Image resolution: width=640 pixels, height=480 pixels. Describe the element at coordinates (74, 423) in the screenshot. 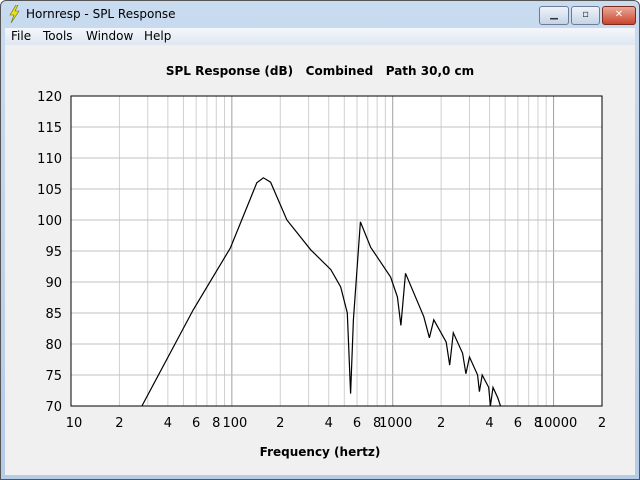

I see `x-tick-label: 10` at that location.